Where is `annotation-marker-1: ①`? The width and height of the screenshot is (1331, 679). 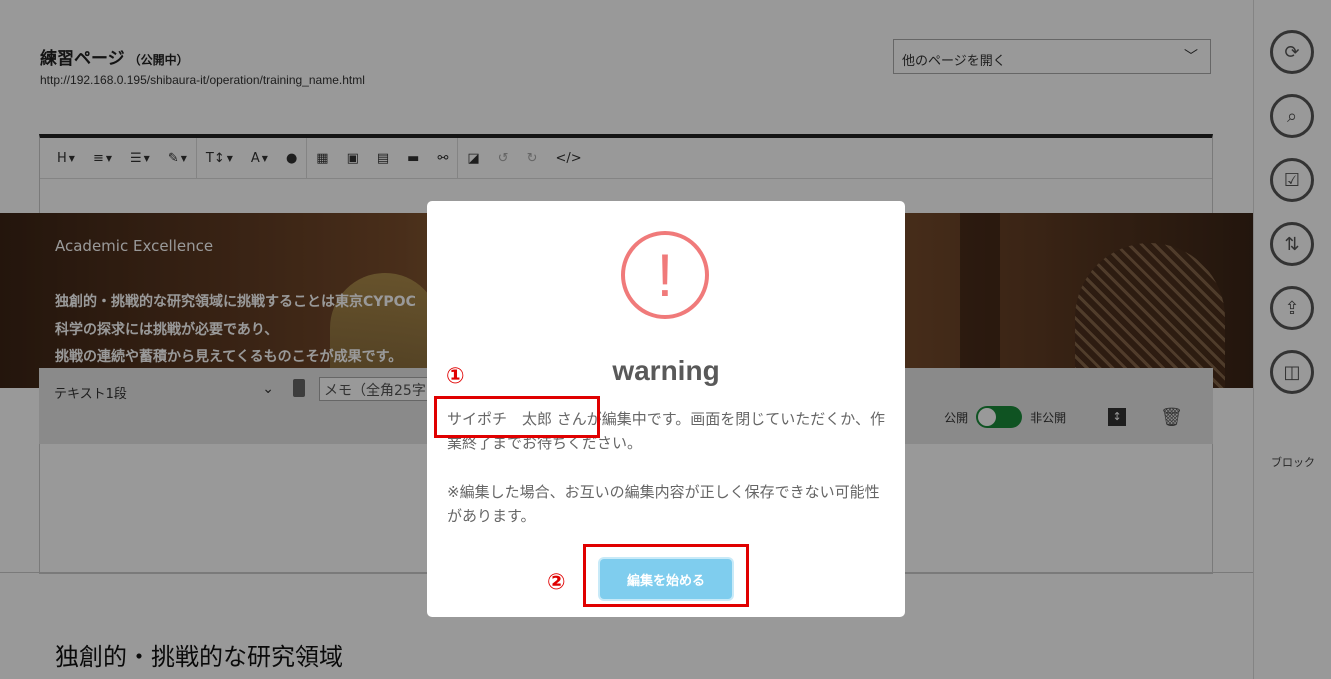
annotation-marker-1: ① is located at coordinates (455, 376).